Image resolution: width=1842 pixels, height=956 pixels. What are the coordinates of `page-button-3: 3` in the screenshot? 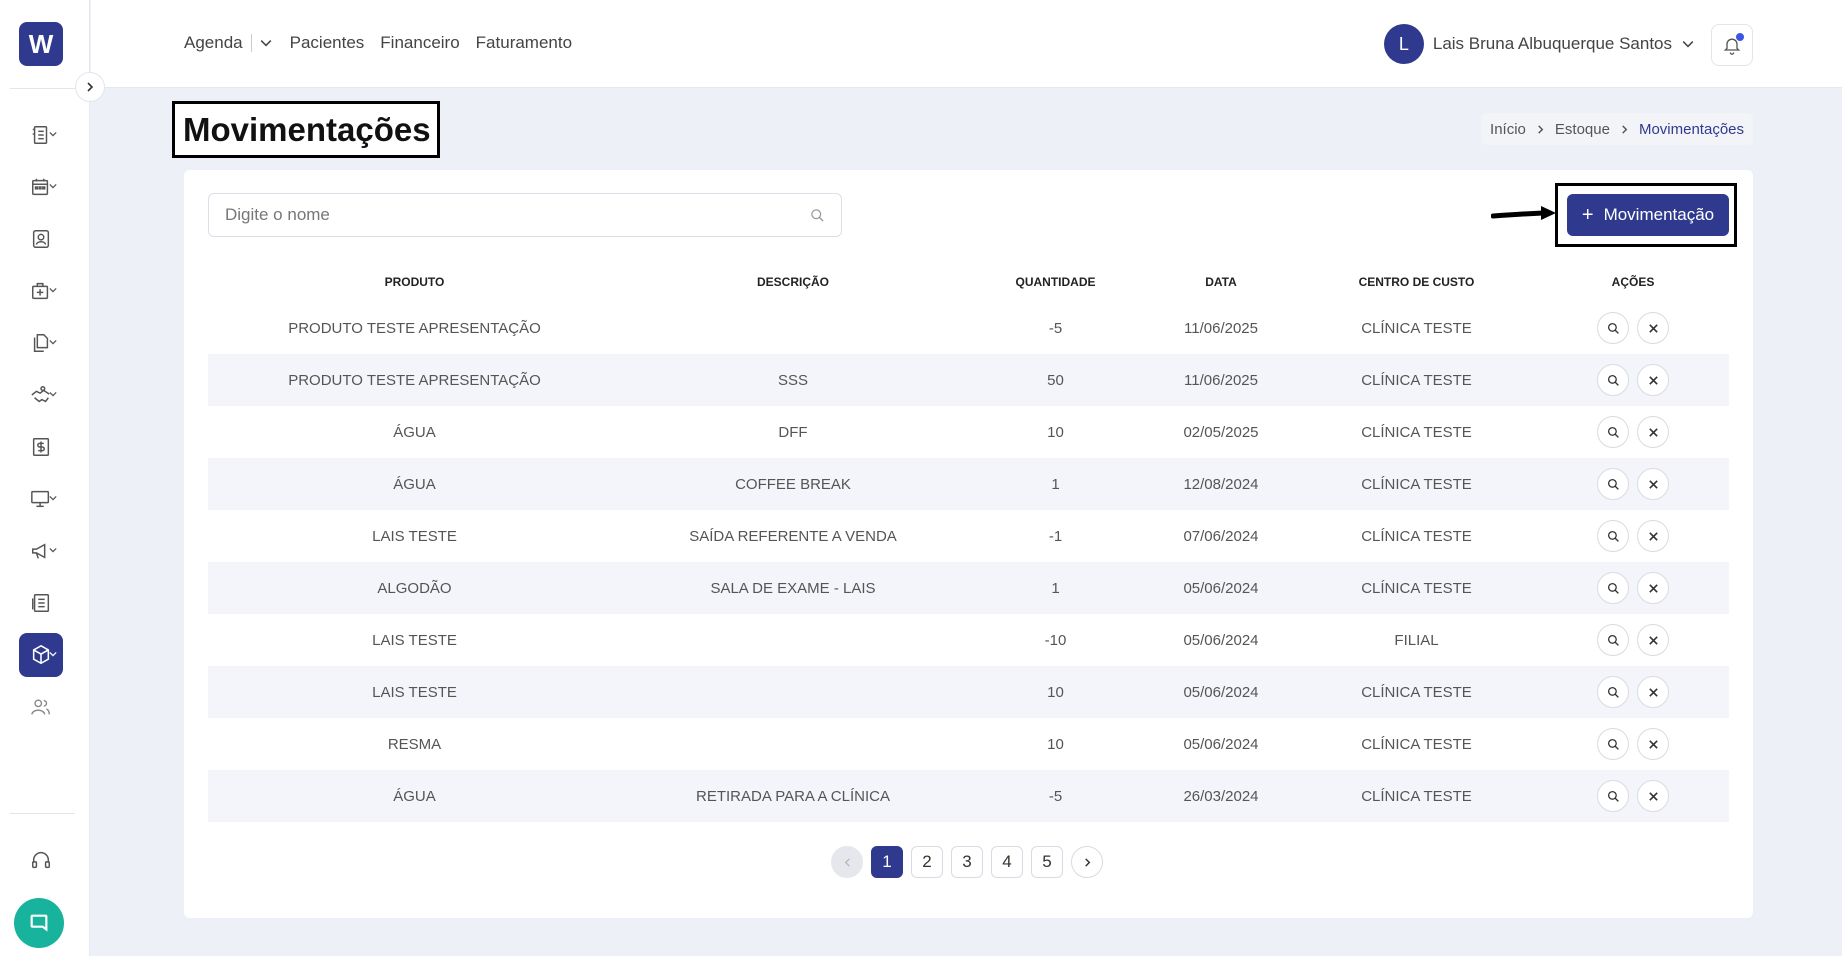 It's located at (967, 862).